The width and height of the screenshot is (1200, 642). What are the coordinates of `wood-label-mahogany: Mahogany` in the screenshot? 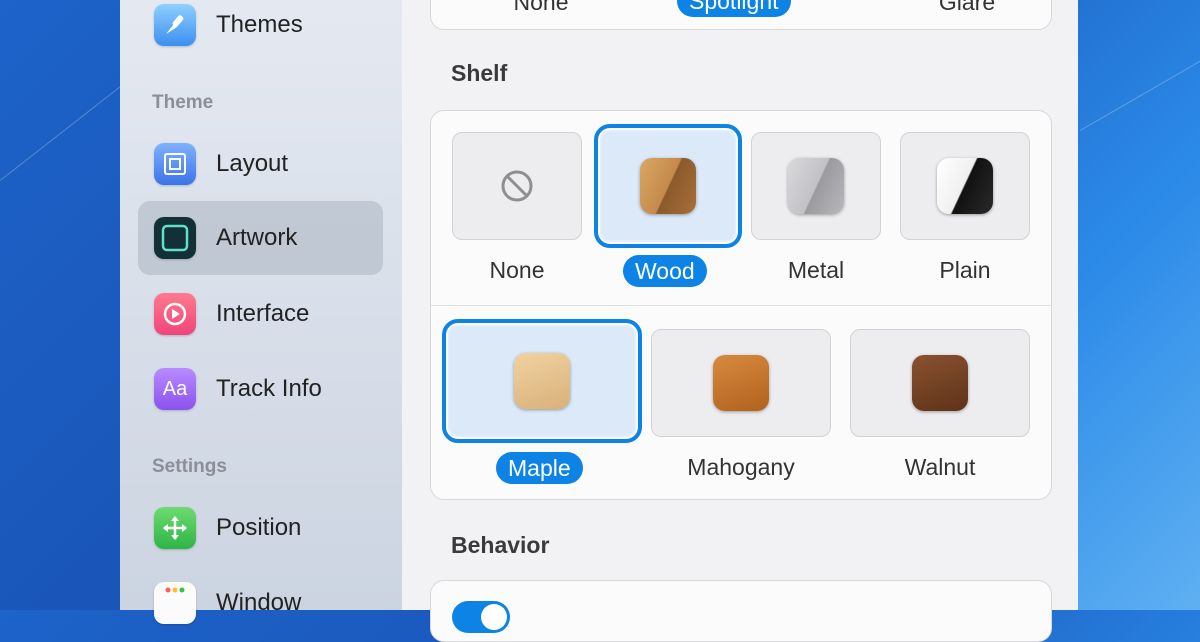 It's located at (741, 467).